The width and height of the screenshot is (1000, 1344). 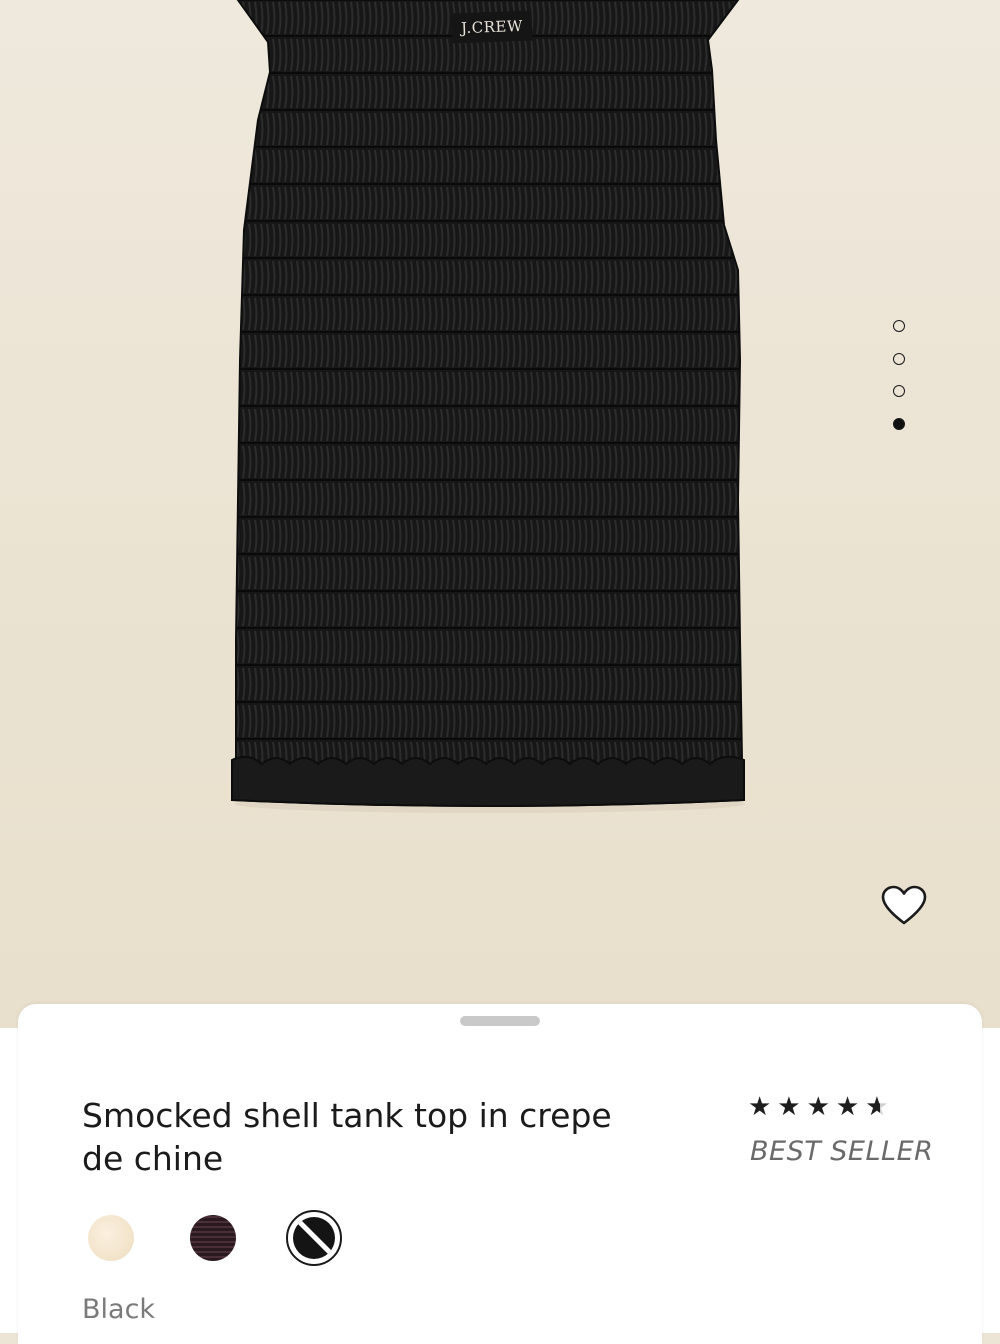 What do you see at coordinates (347, 1137) in the screenshot?
I see `product-title: Smocked shell tank top in crepe de chine` at bounding box center [347, 1137].